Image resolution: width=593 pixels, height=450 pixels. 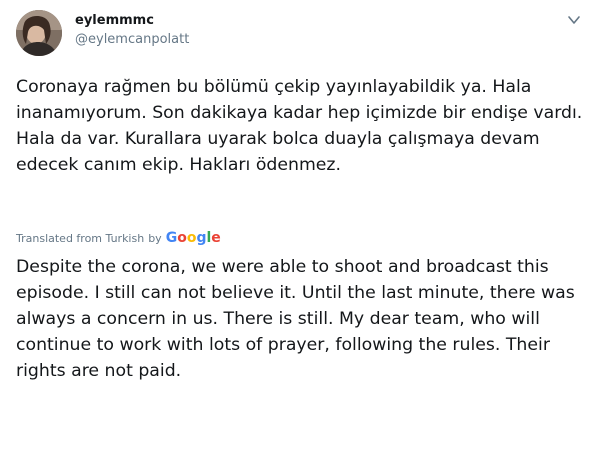 What do you see at coordinates (574, 19) in the screenshot?
I see `chevron-down-icon` at bounding box center [574, 19].